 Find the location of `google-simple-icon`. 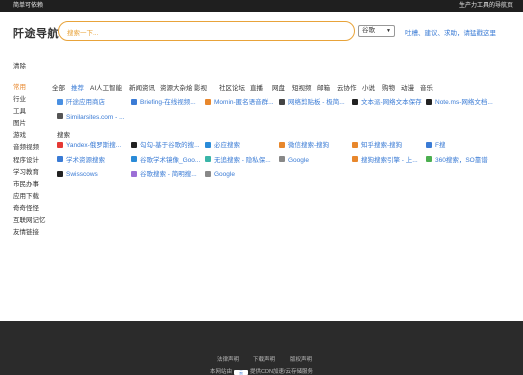

google-simple-icon is located at coordinates (134, 173).